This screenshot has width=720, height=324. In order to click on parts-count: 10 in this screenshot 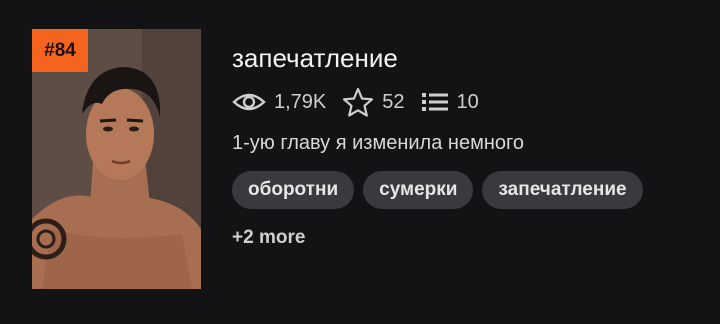, I will do `click(467, 101)`.